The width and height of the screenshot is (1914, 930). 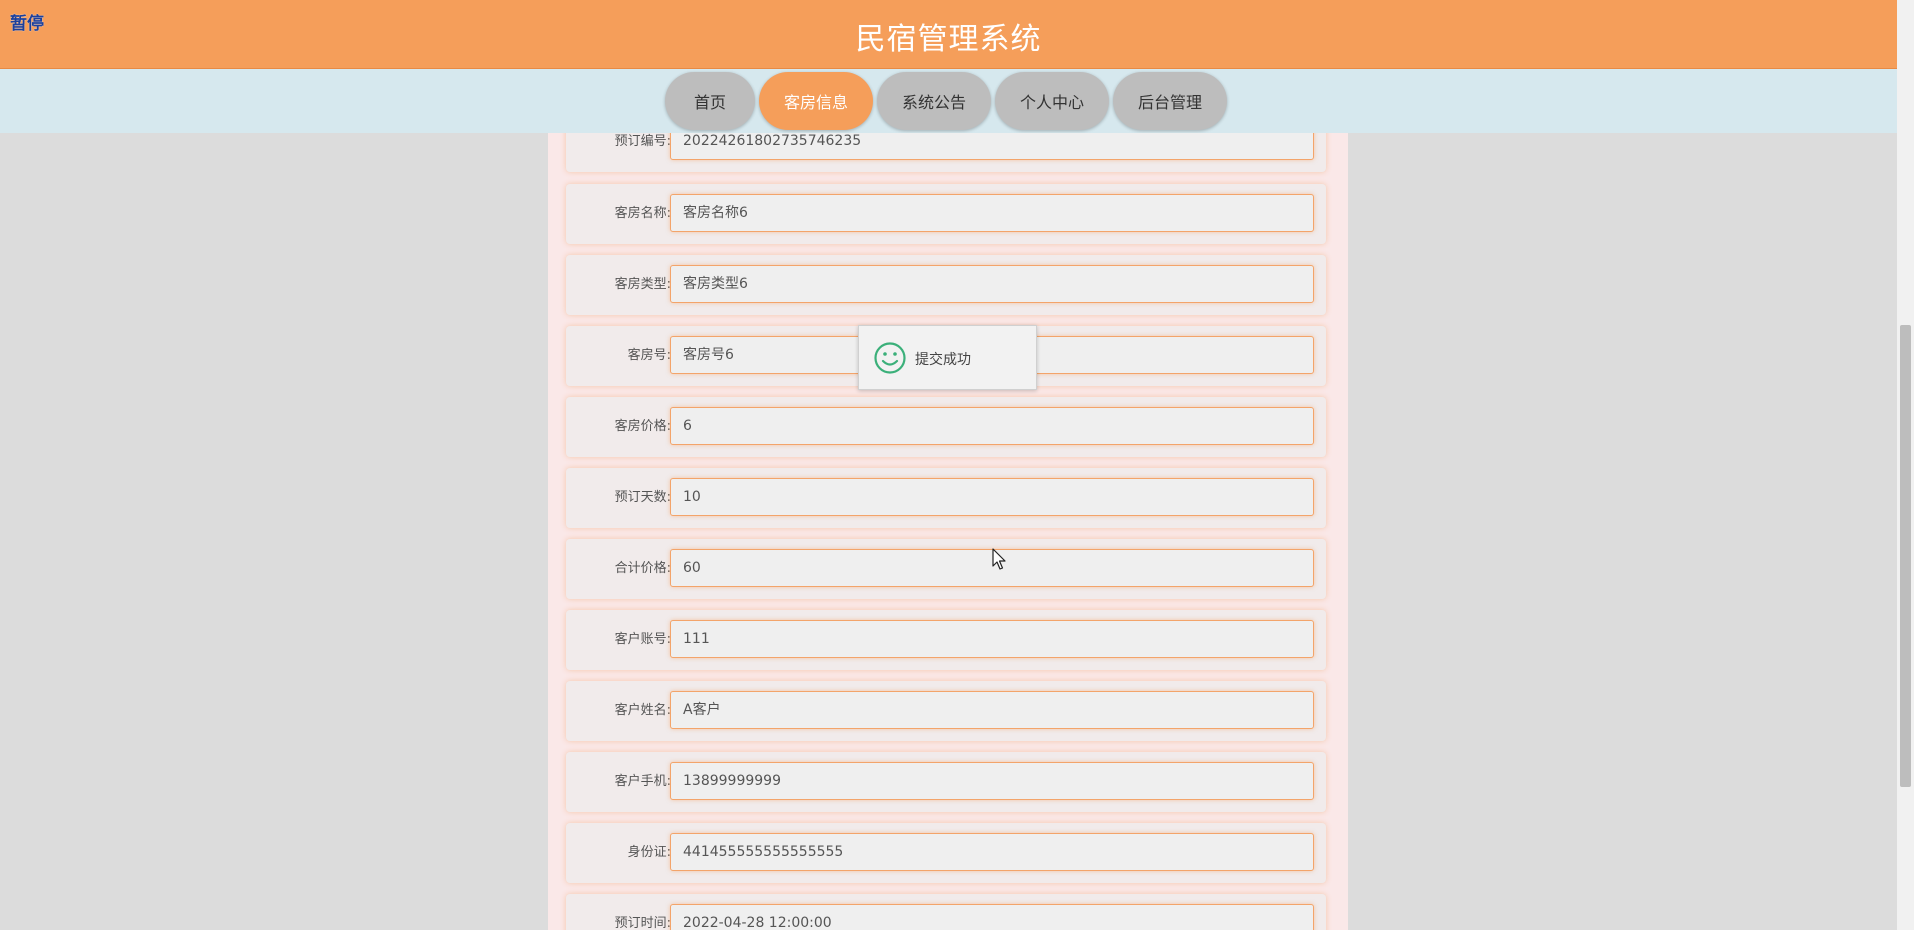 I want to click on field-label: 预订天数:, so click(x=642, y=497).